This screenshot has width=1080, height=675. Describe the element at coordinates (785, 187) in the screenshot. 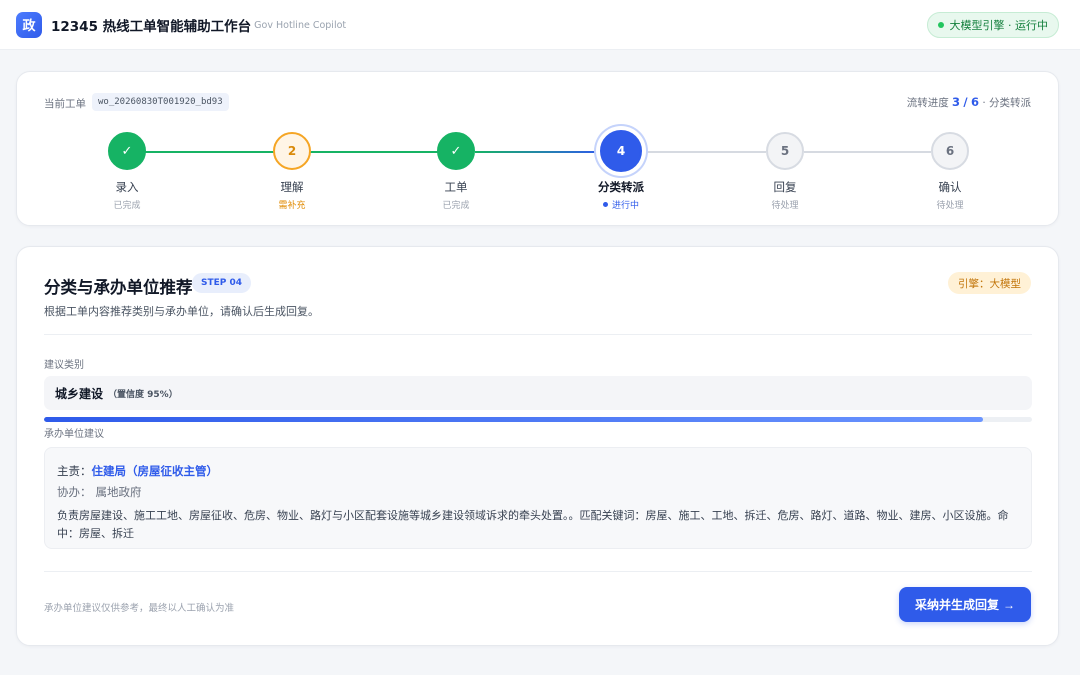

I see `step-name: 回复` at that location.